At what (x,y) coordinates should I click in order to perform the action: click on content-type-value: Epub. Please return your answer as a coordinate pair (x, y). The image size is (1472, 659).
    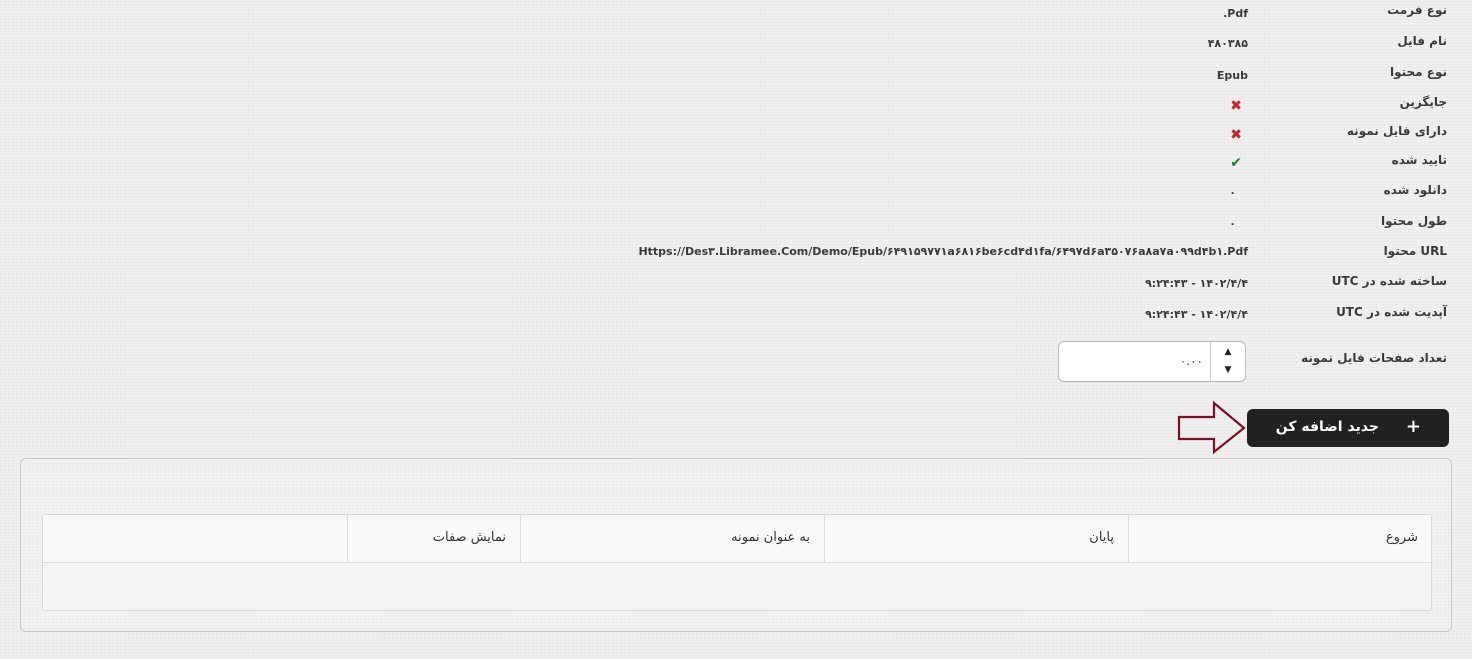
    Looking at the image, I should click on (1232, 75).